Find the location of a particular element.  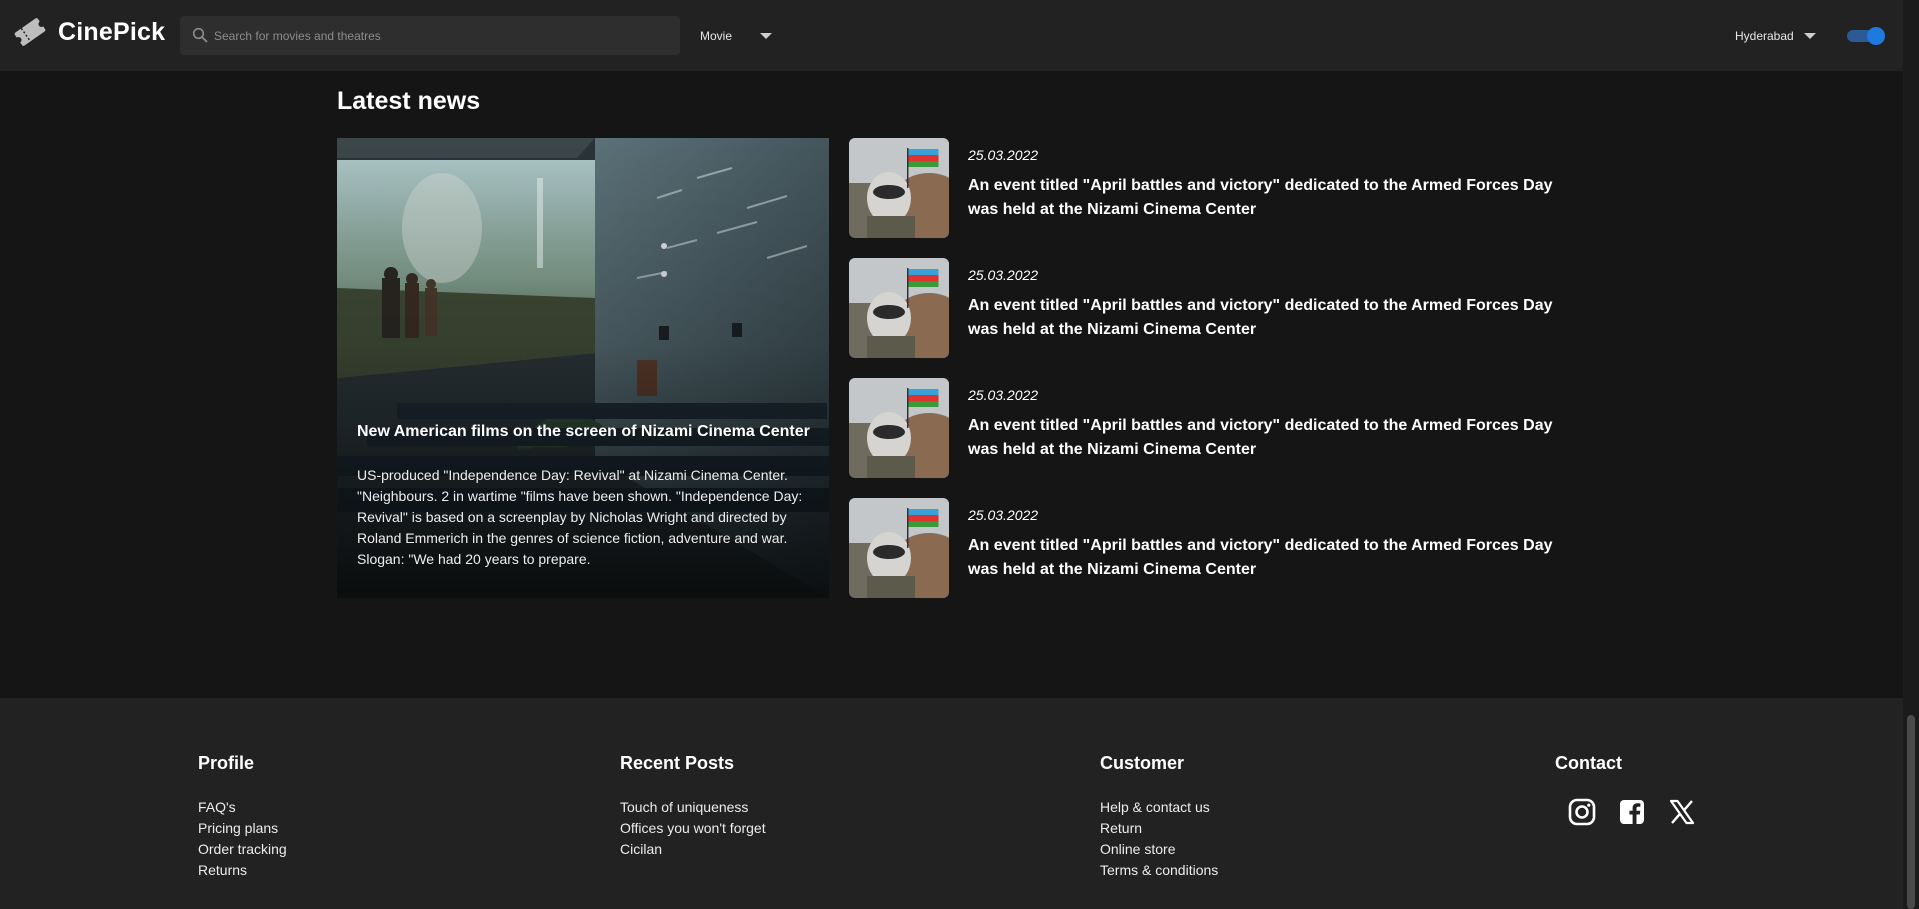

social-links is located at coordinates (1632, 812).